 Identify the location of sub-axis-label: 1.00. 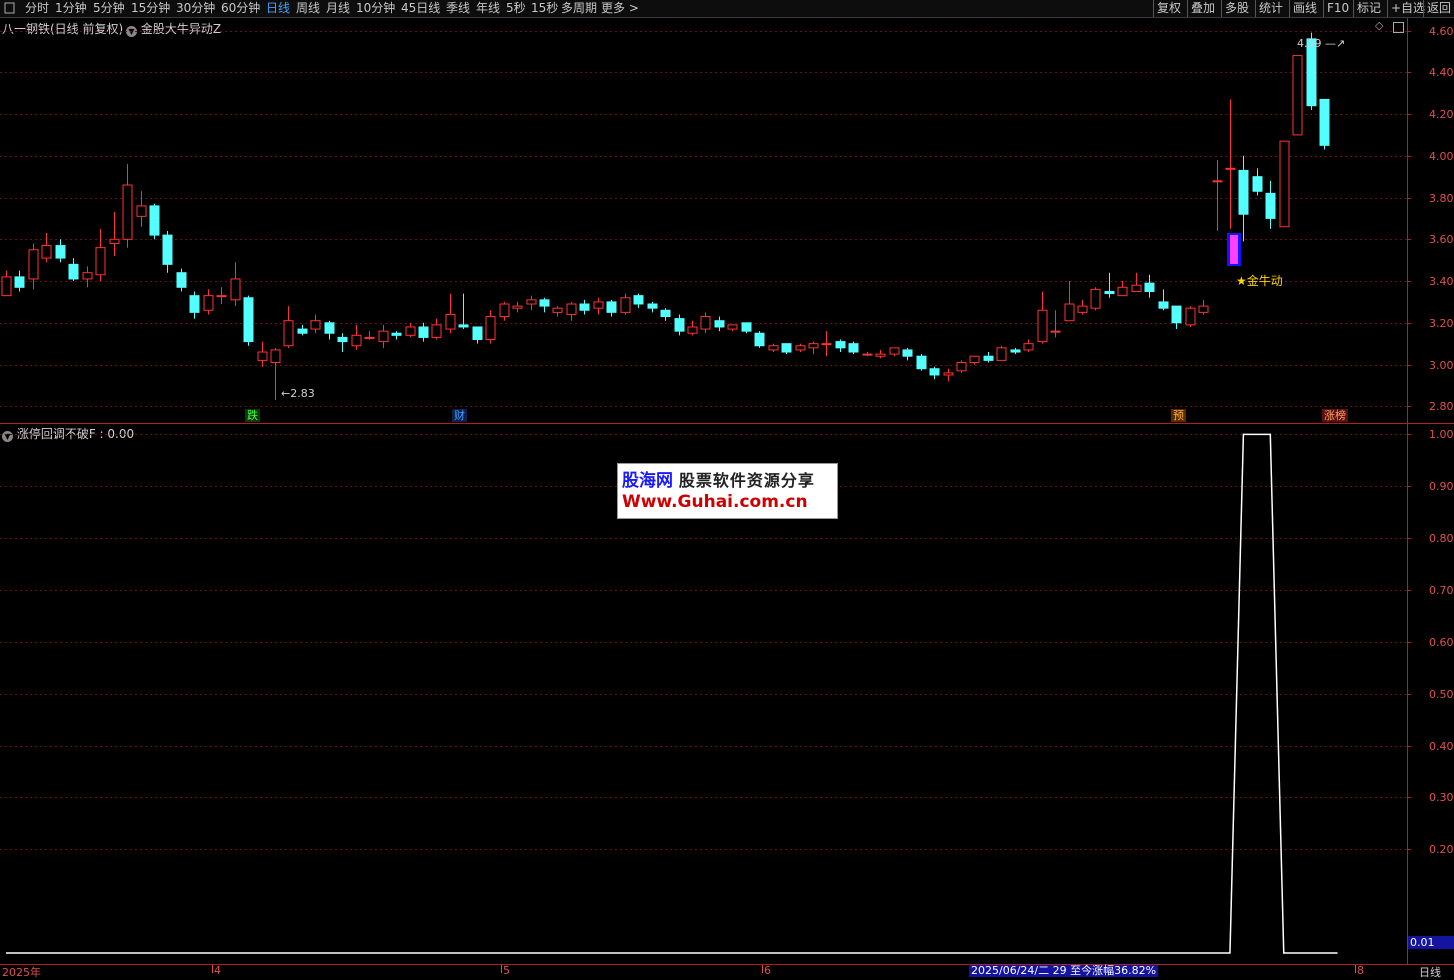
(1441, 434).